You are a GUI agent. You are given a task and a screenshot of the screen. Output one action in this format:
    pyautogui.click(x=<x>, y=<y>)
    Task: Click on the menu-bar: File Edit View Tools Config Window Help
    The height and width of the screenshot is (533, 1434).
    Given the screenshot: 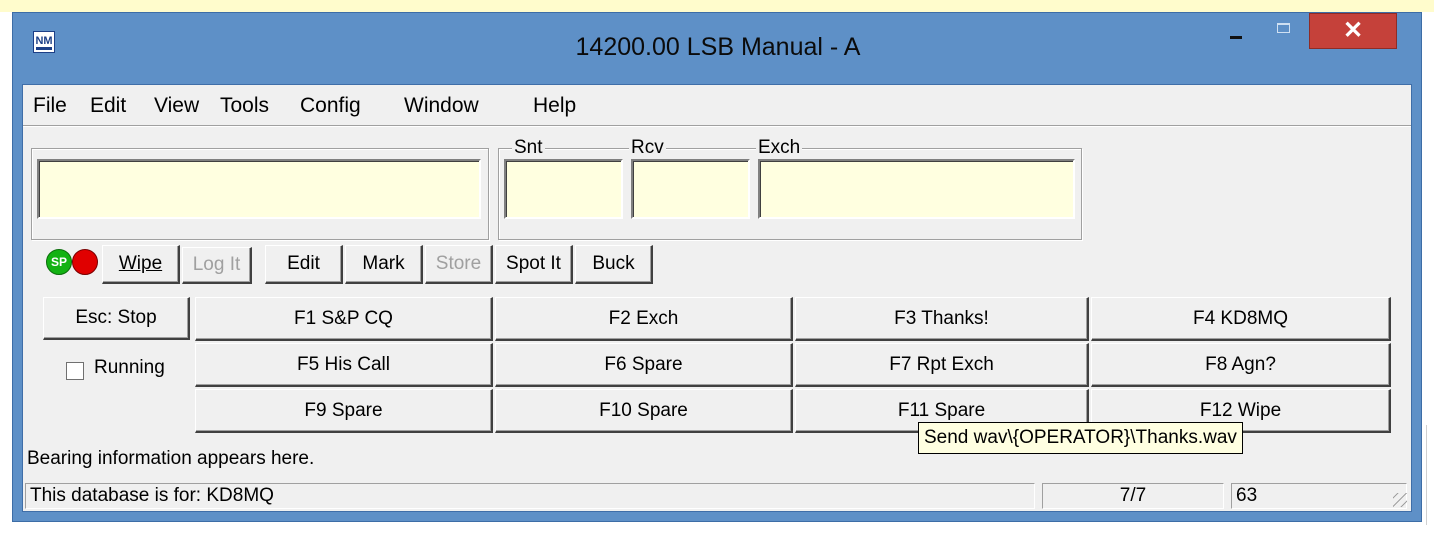 What is the action you would take?
    pyautogui.click(x=717, y=103)
    